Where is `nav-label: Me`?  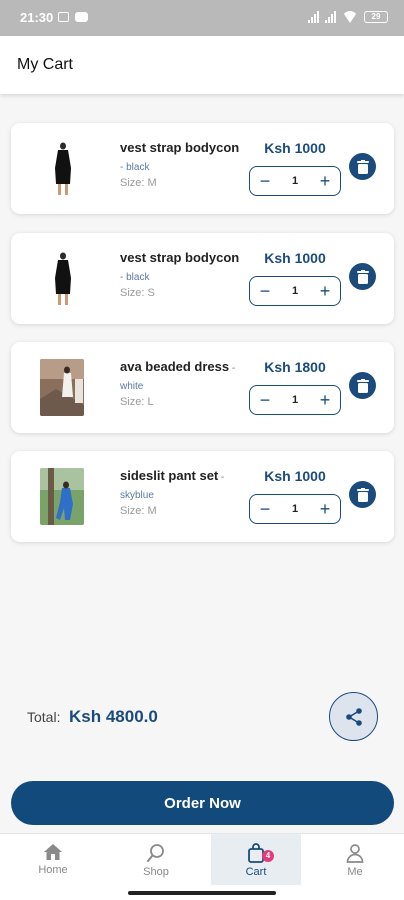 nav-label: Me is located at coordinates (355, 872).